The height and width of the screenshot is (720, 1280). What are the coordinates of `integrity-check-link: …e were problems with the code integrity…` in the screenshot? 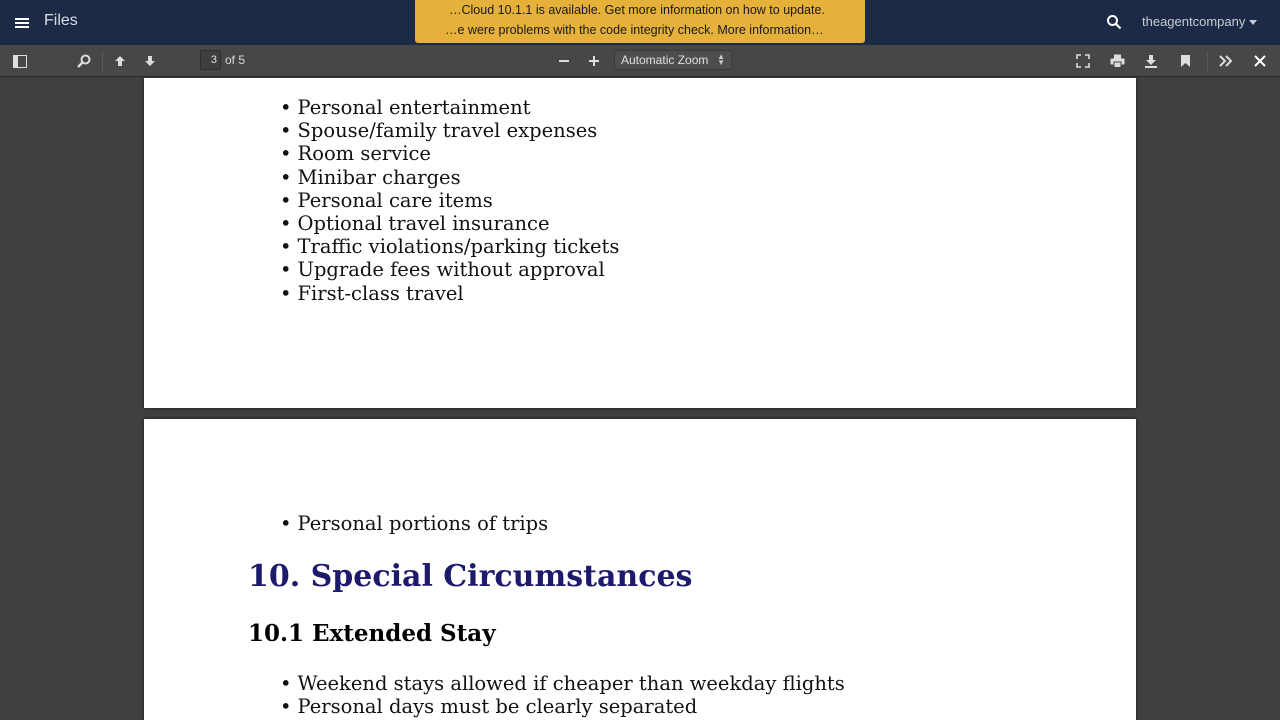 It's located at (634, 30).